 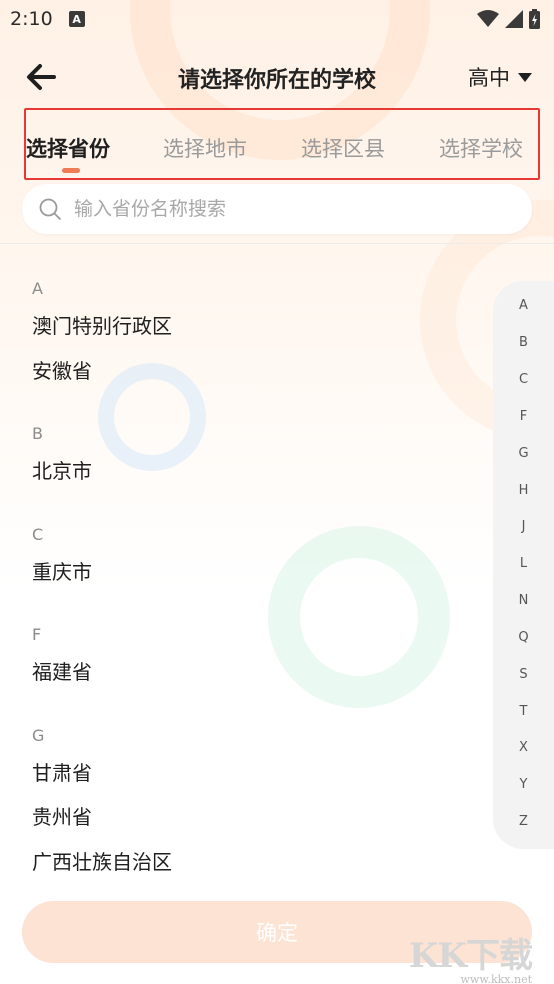 What do you see at coordinates (102, 324) in the screenshot?
I see `list-item: 澳门特别行政区` at bounding box center [102, 324].